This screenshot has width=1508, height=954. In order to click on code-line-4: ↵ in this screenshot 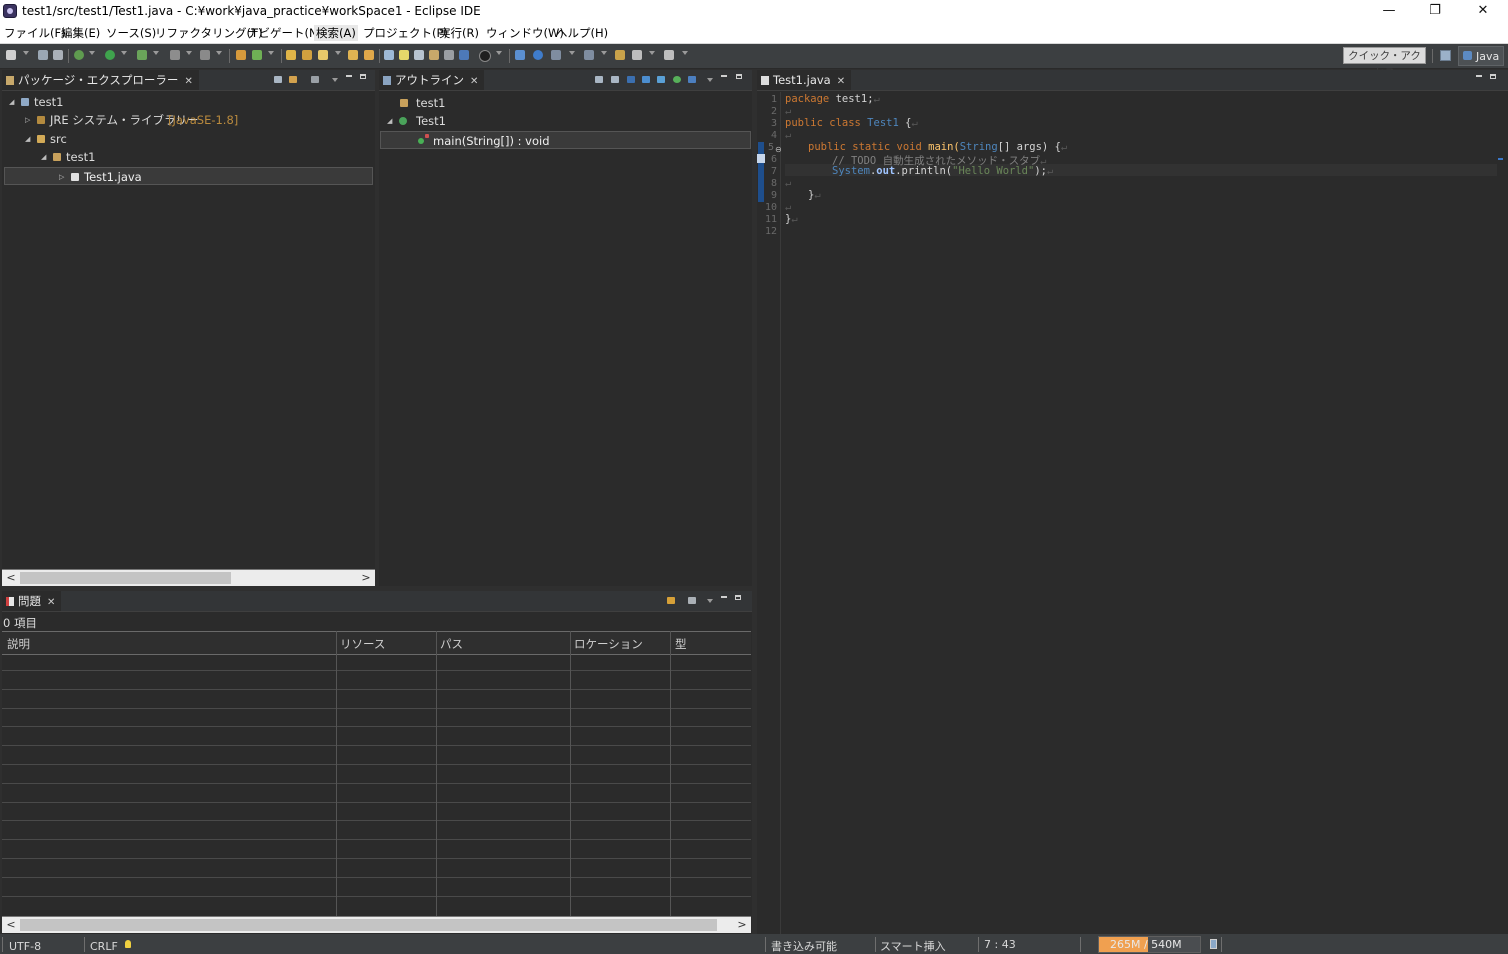, I will do `click(788, 135)`.